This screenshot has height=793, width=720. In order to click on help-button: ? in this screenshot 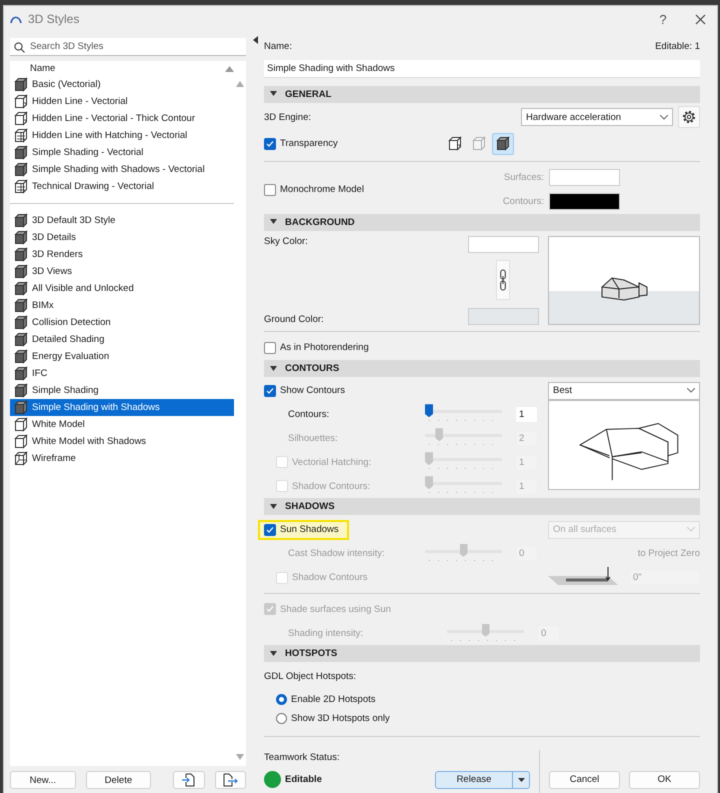, I will do `click(663, 19)`.